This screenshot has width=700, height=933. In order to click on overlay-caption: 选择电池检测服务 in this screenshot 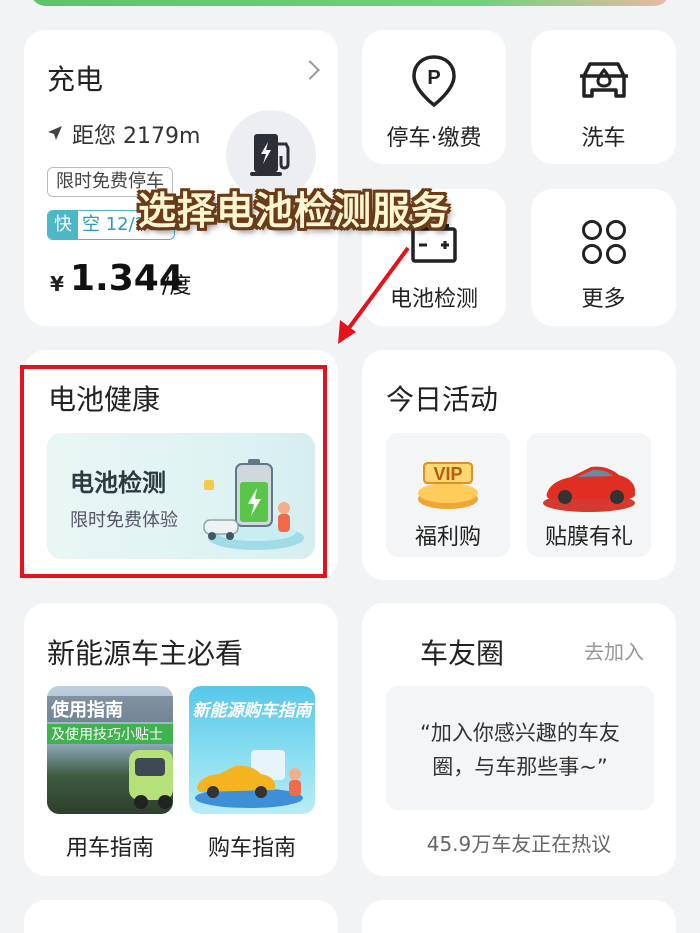, I will do `click(294, 211)`.